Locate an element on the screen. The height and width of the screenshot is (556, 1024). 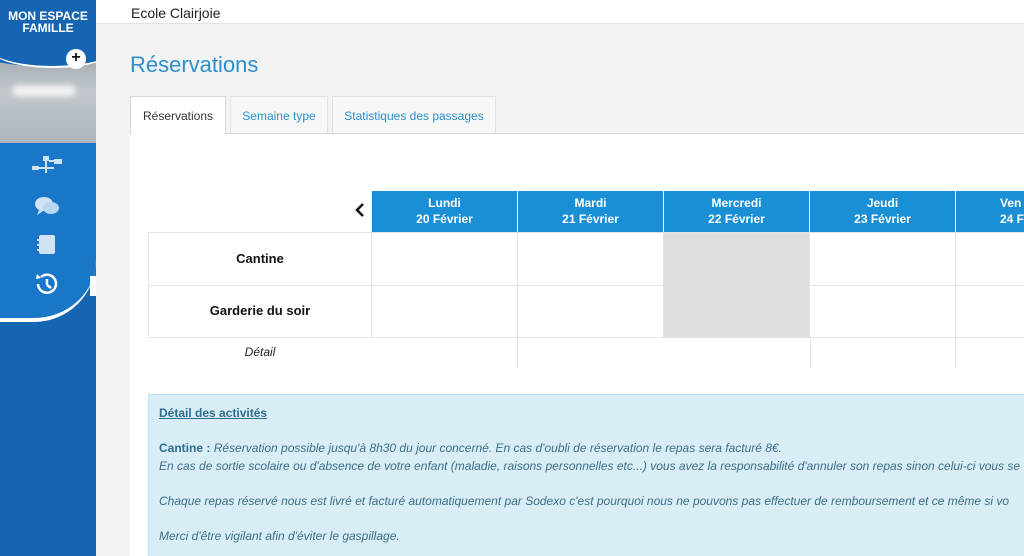
tab-semaine-type: Semaine type is located at coordinates (279, 115).